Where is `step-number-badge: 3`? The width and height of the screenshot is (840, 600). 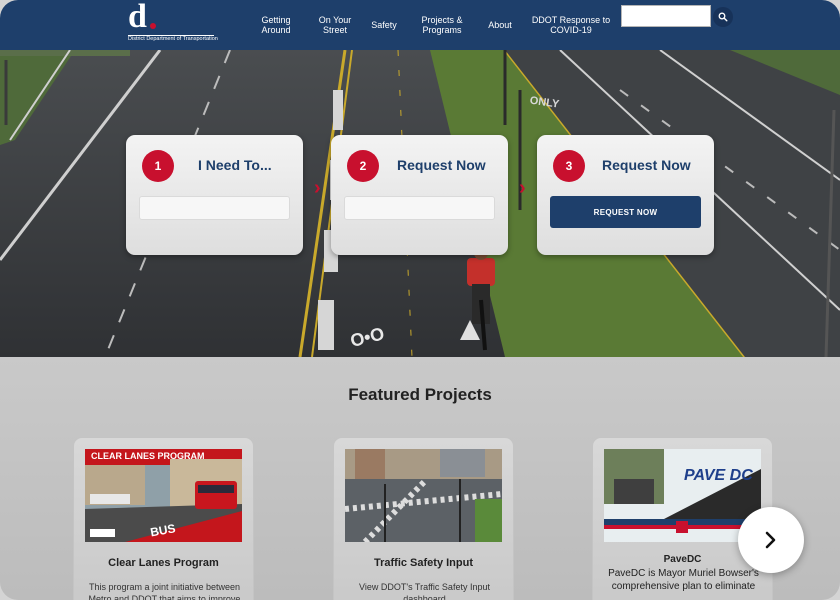 step-number-badge: 3 is located at coordinates (569, 166).